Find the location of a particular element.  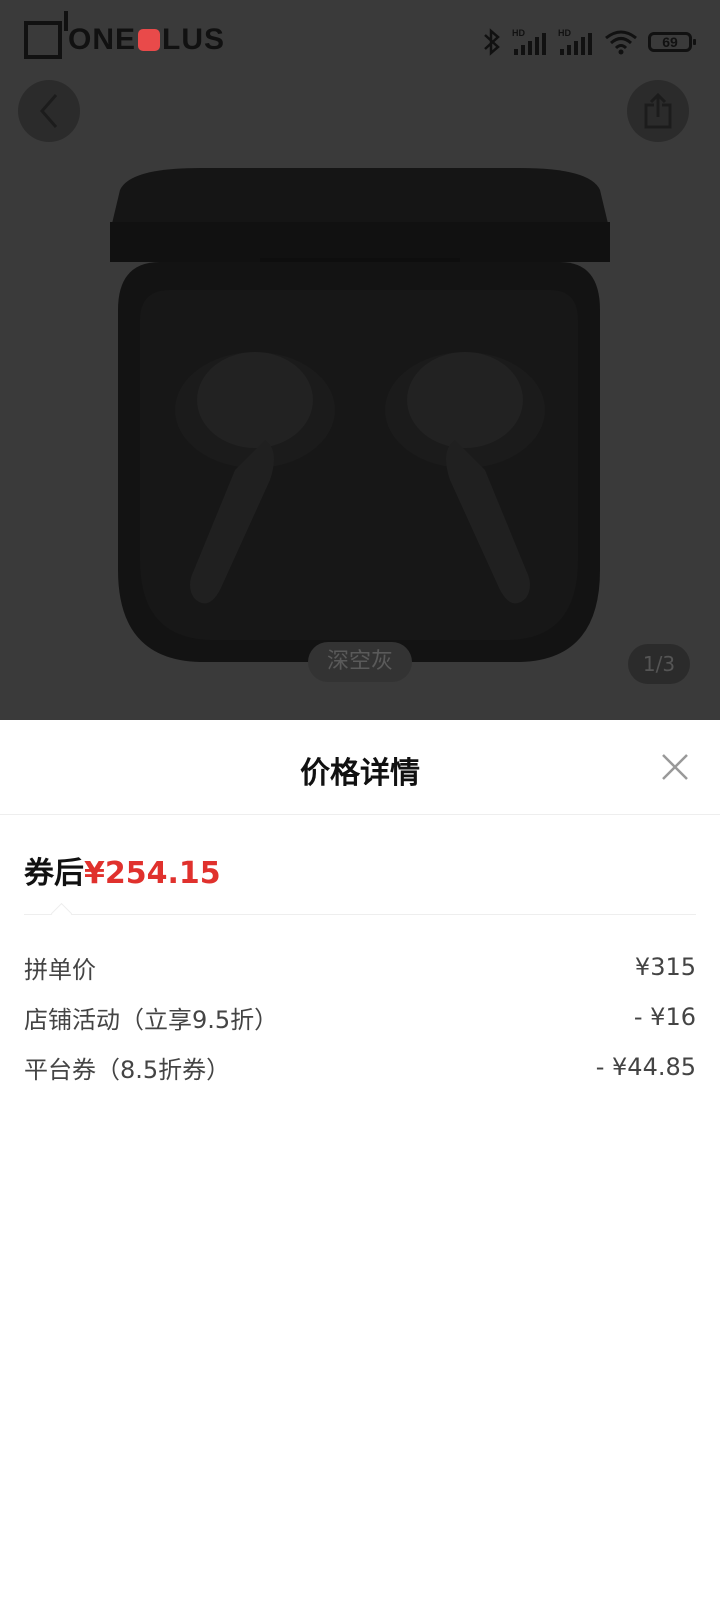

brand-text: ONE is located at coordinates (102, 39).